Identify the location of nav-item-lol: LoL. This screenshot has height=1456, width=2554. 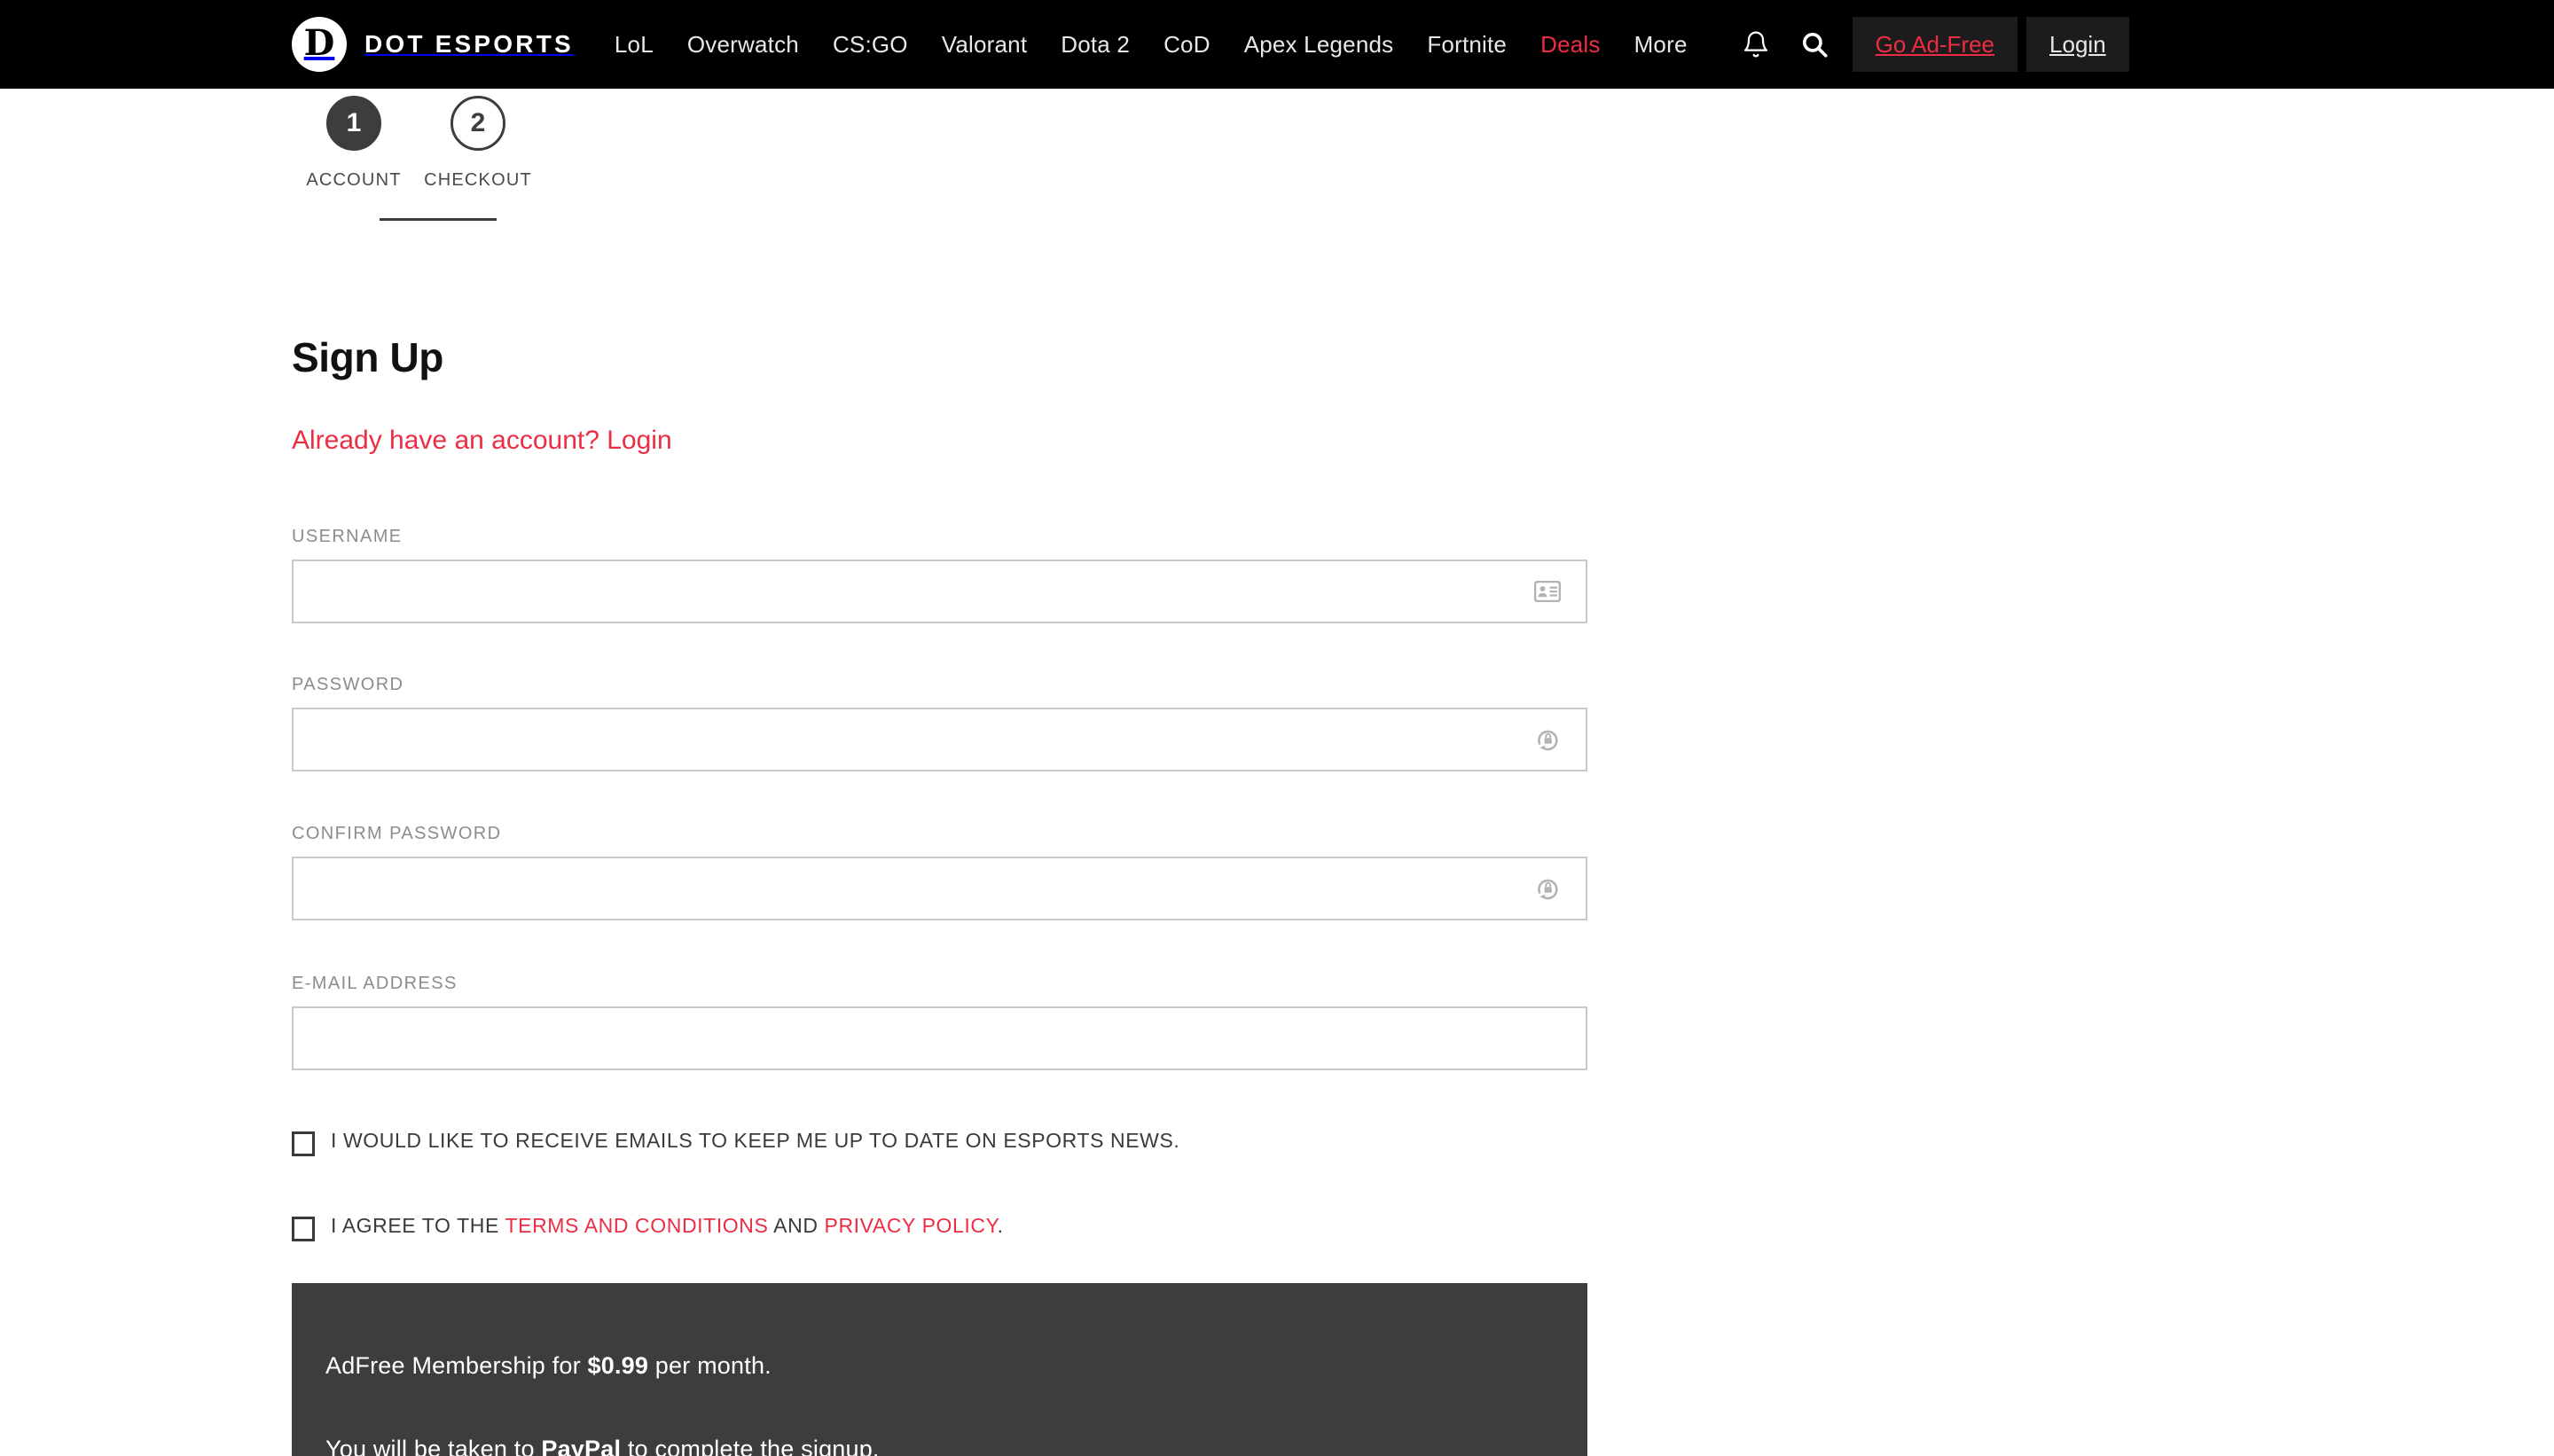
(634, 45).